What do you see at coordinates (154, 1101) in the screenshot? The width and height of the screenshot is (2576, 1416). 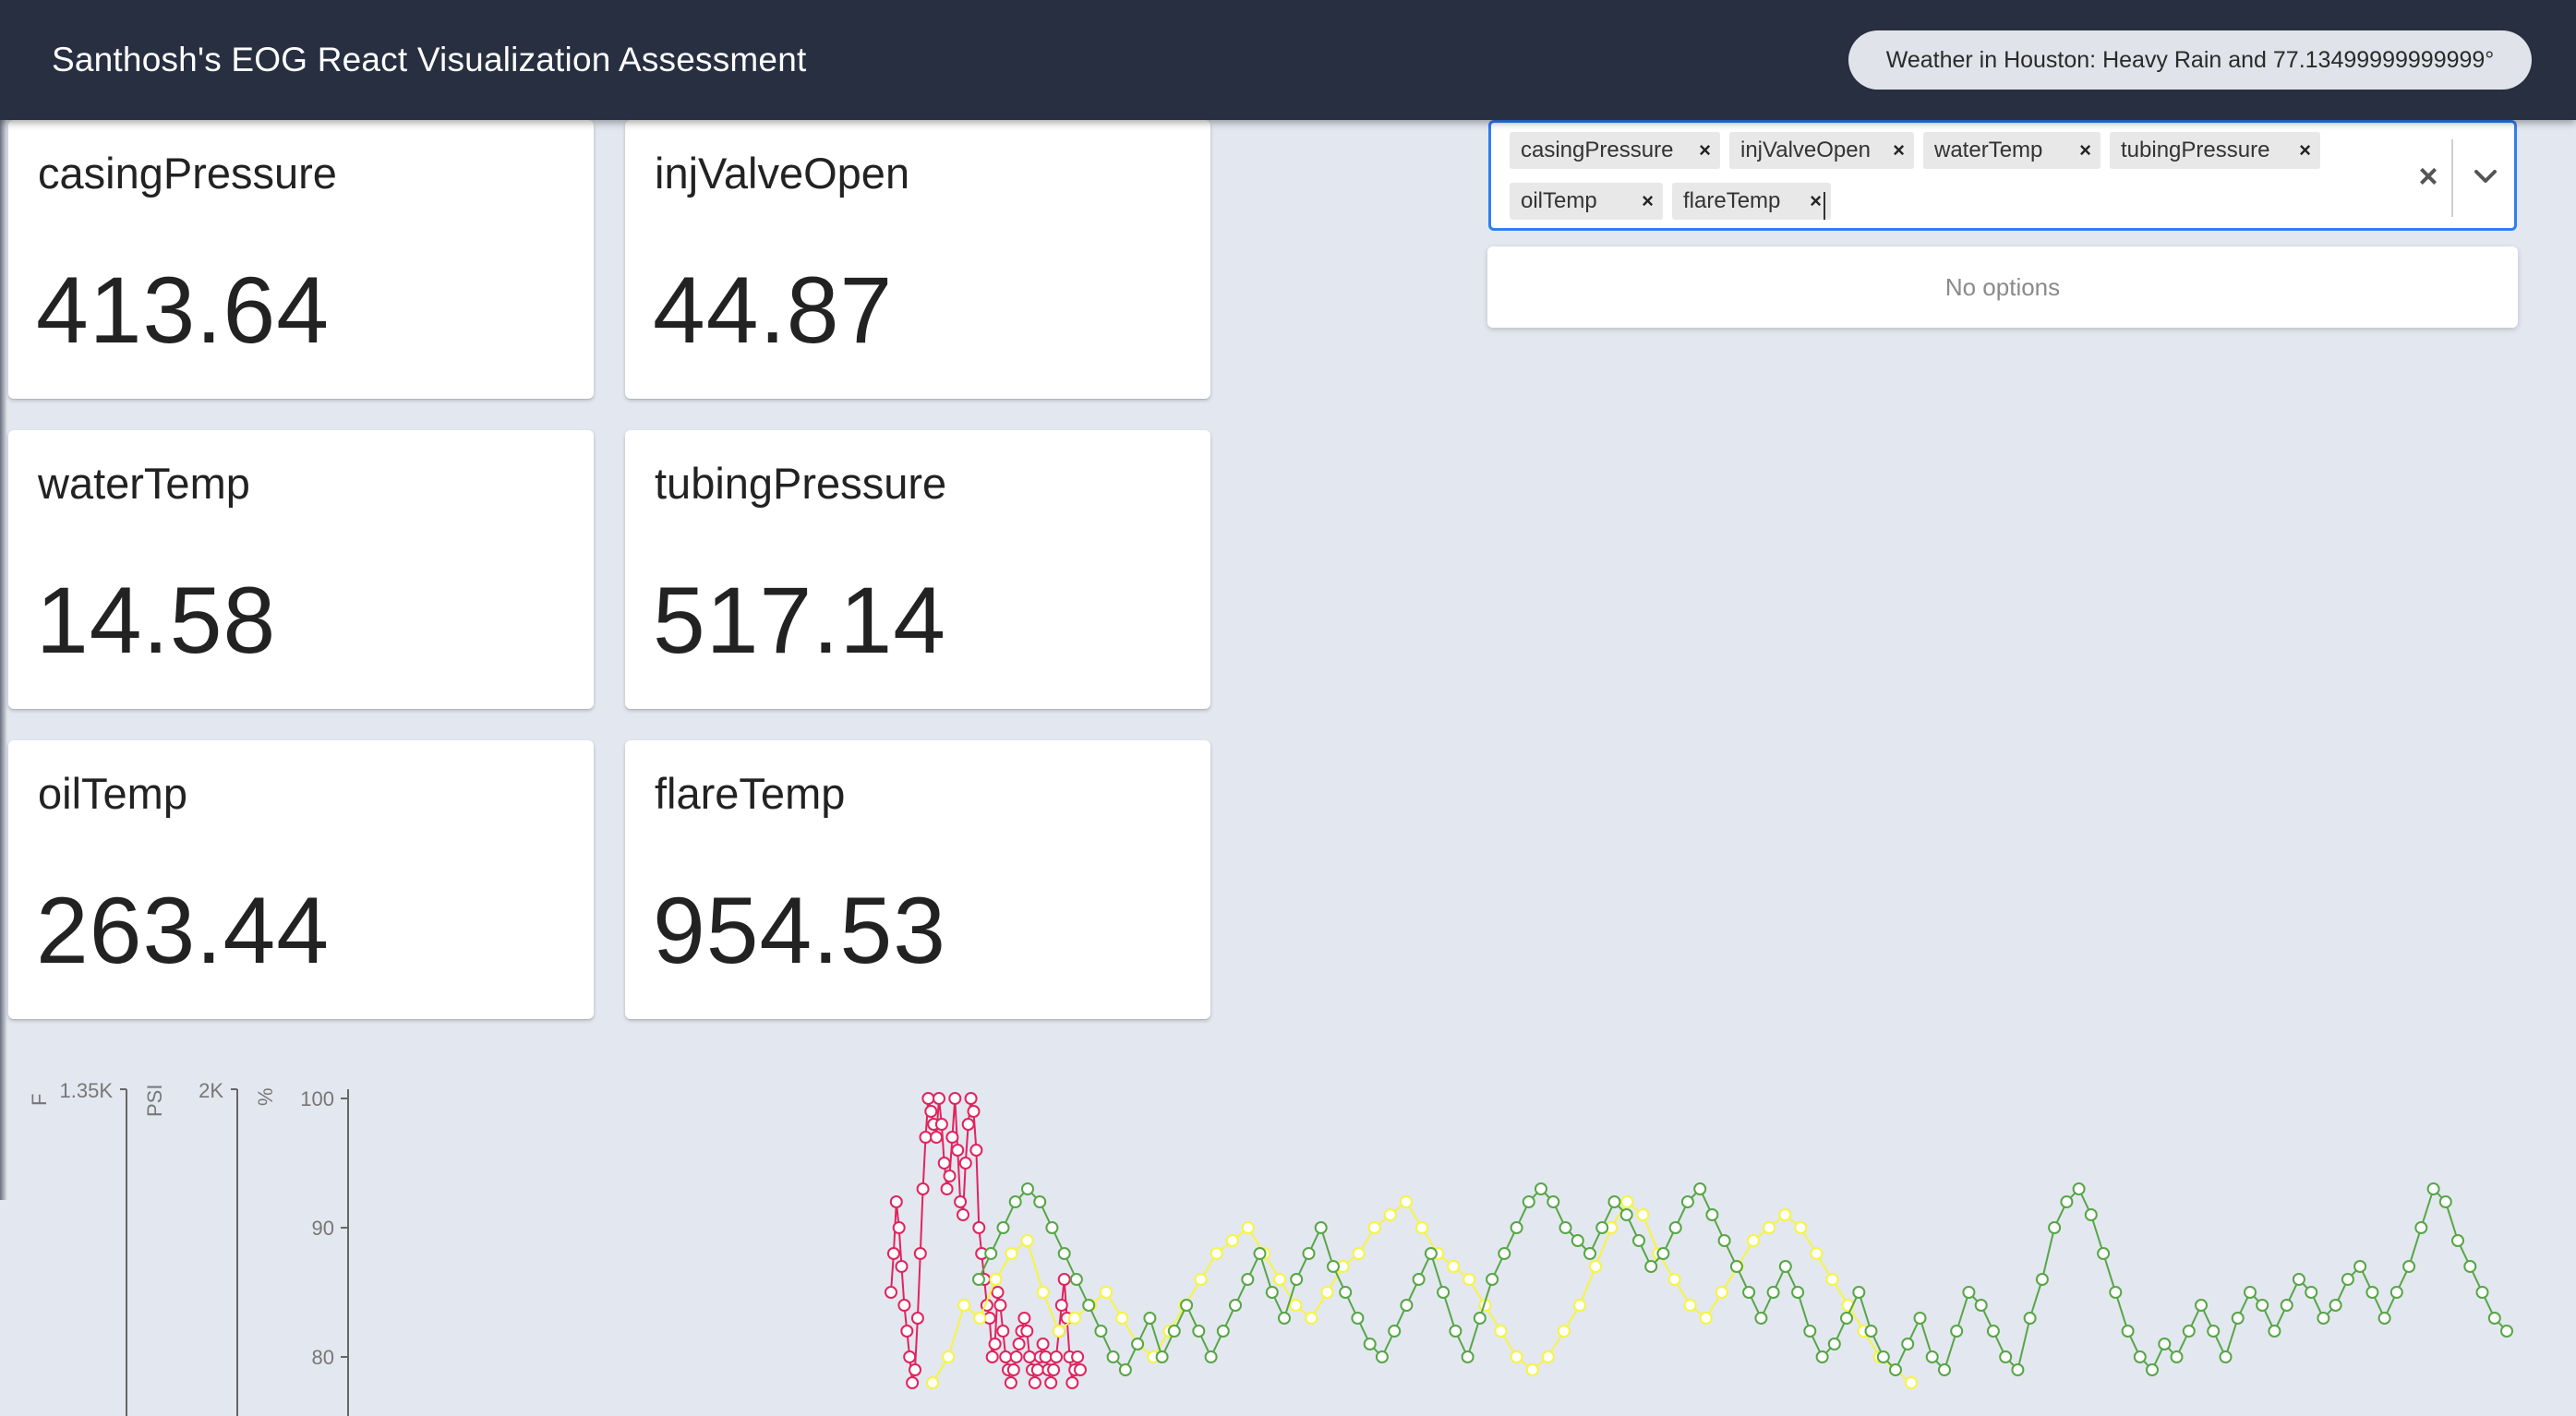 I see `axis-psi-unit: PSI` at bounding box center [154, 1101].